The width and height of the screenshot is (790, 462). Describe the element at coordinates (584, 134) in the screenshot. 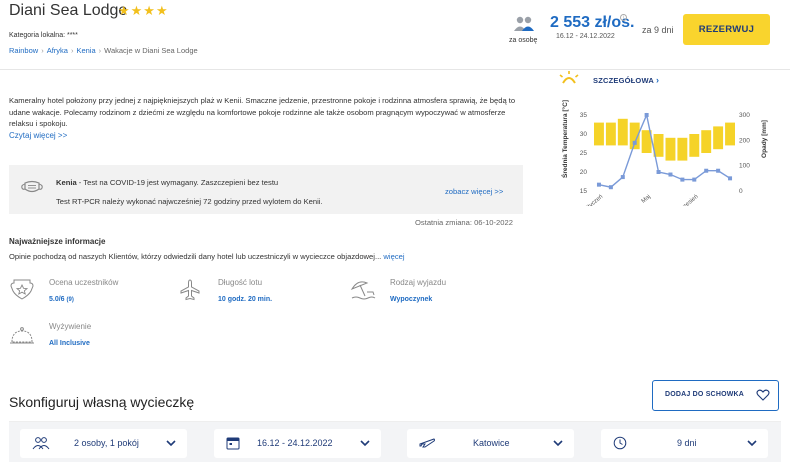

I see `y-tick-label-3: 30` at that location.